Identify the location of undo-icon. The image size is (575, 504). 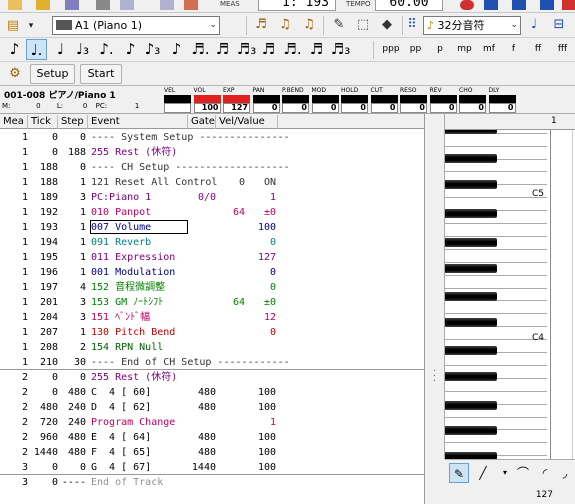
(191, 5).